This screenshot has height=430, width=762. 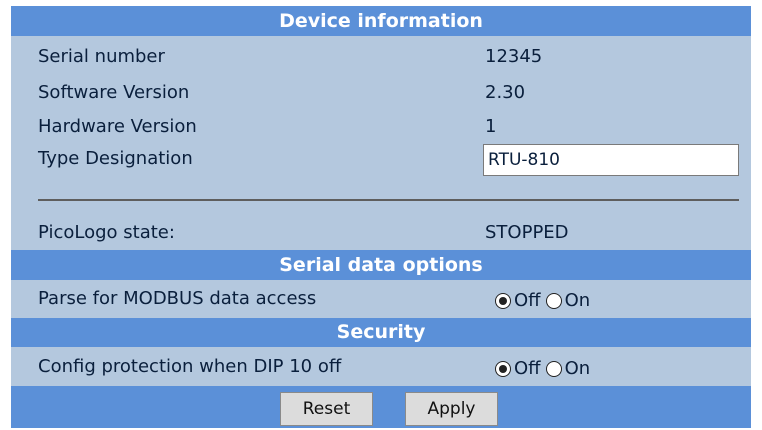 I want to click on config-protection-radio-group: Off On, so click(x=545, y=368).